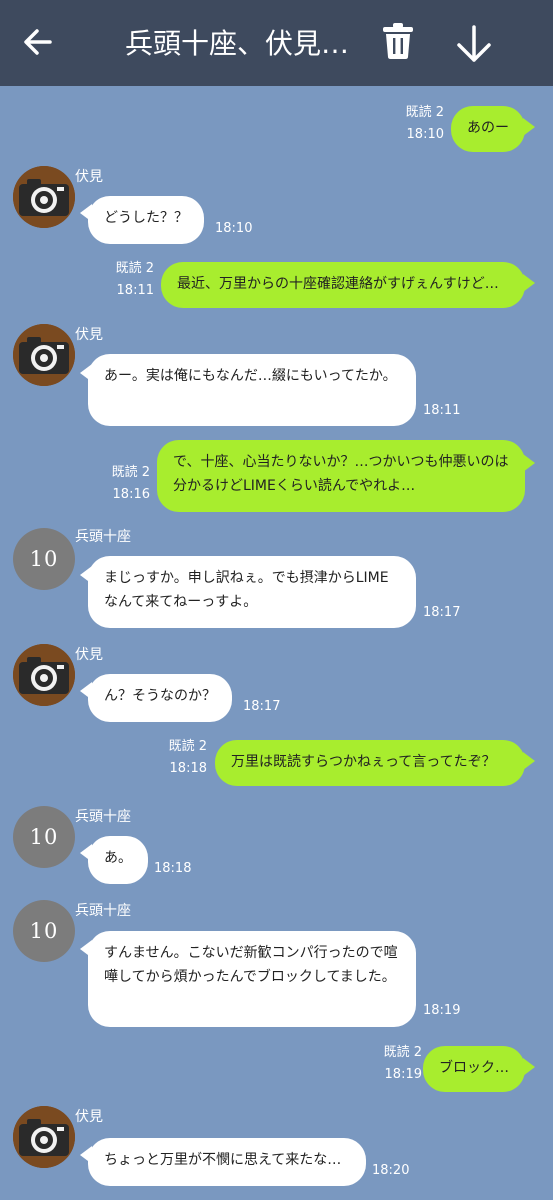 This screenshot has width=553, height=1200. I want to click on message-time: 18:16, so click(131, 494).